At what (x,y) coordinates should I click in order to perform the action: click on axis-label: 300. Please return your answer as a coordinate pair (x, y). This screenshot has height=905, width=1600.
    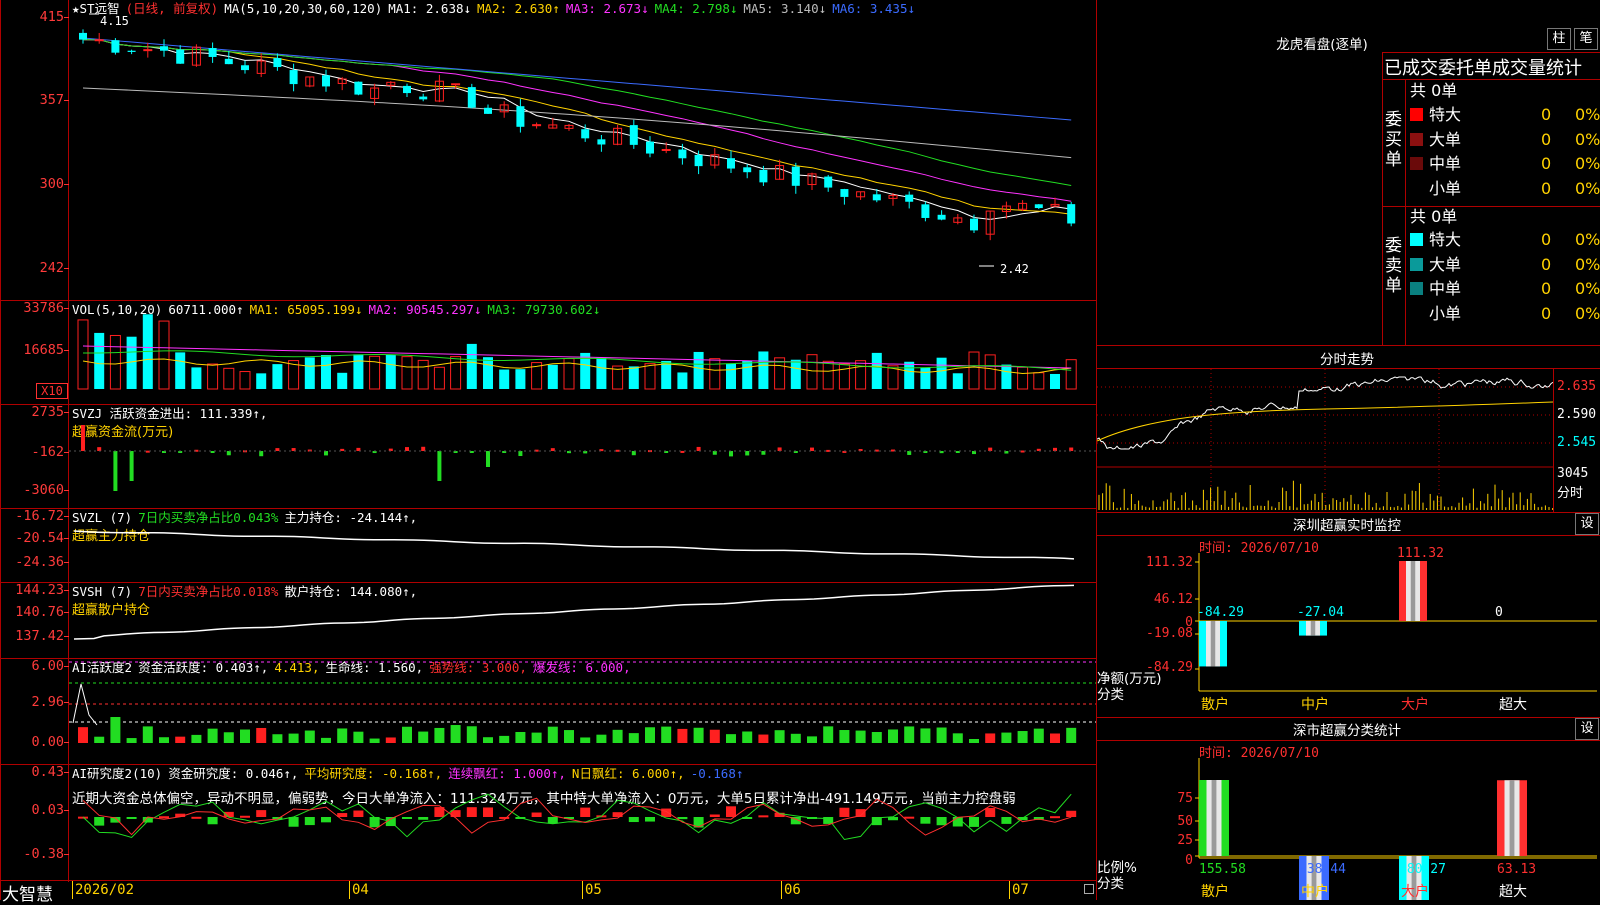
    Looking at the image, I should click on (51, 184).